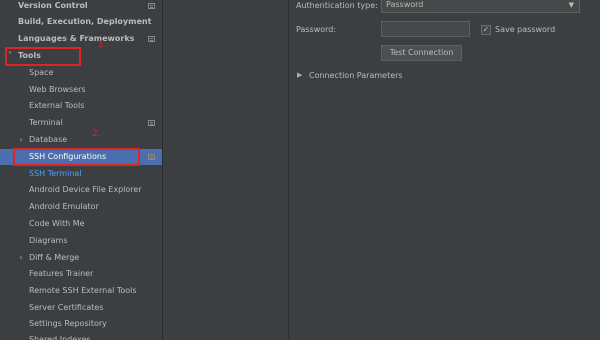  What do you see at coordinates (299, 75) in the screenshot?
I see `chevron-right-icon: ▶` at bounding box center [299, 75].